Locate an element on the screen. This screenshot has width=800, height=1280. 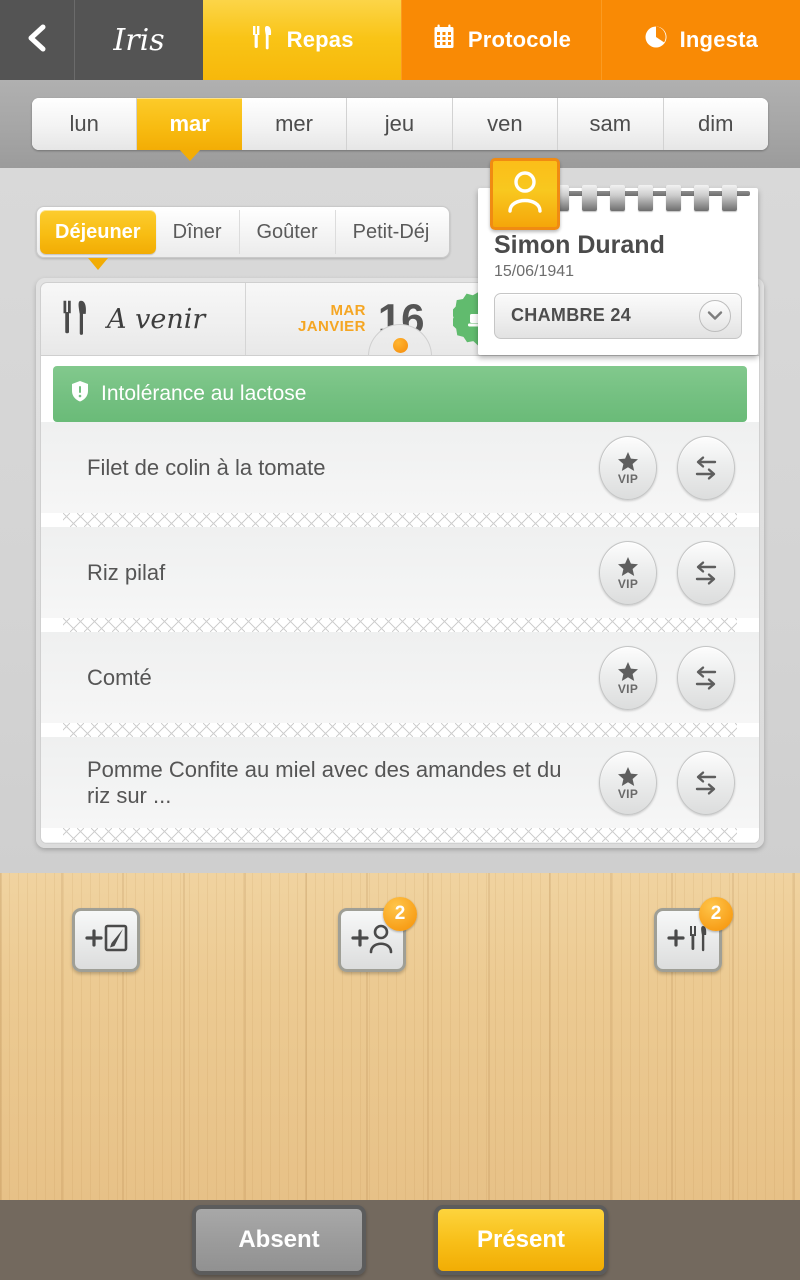
meal-tab-petit-dej: Petit-Déj is located at coordinates (391, 232).